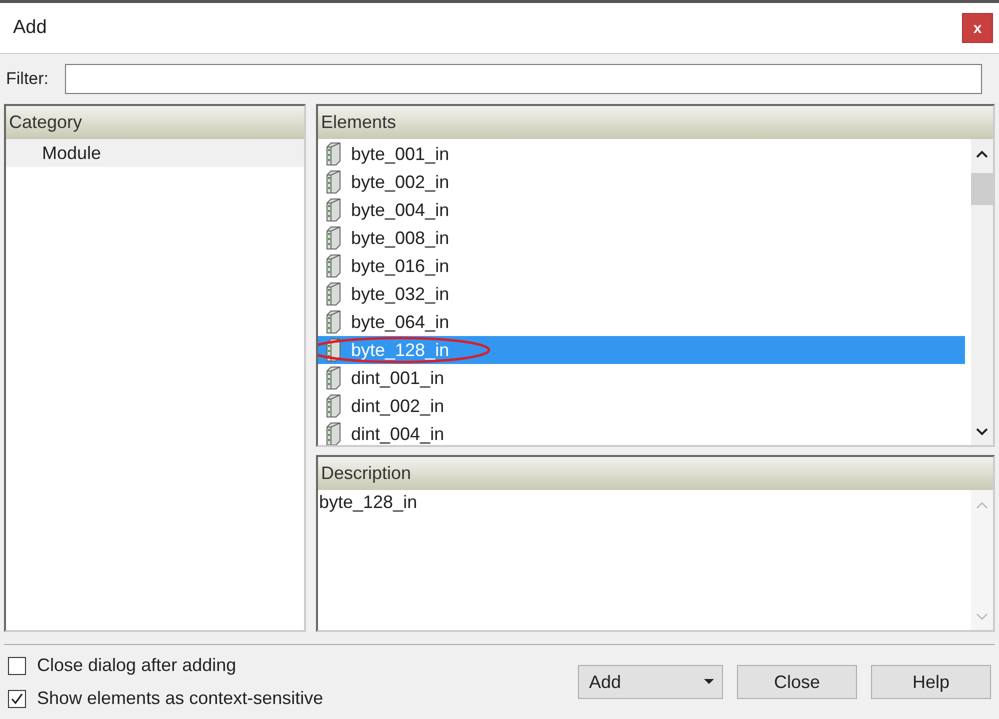  What do you see at coordinates (368, 502) in the screenshot?
I see `description-text: byte_128_in` at bounding box center [368, 502].